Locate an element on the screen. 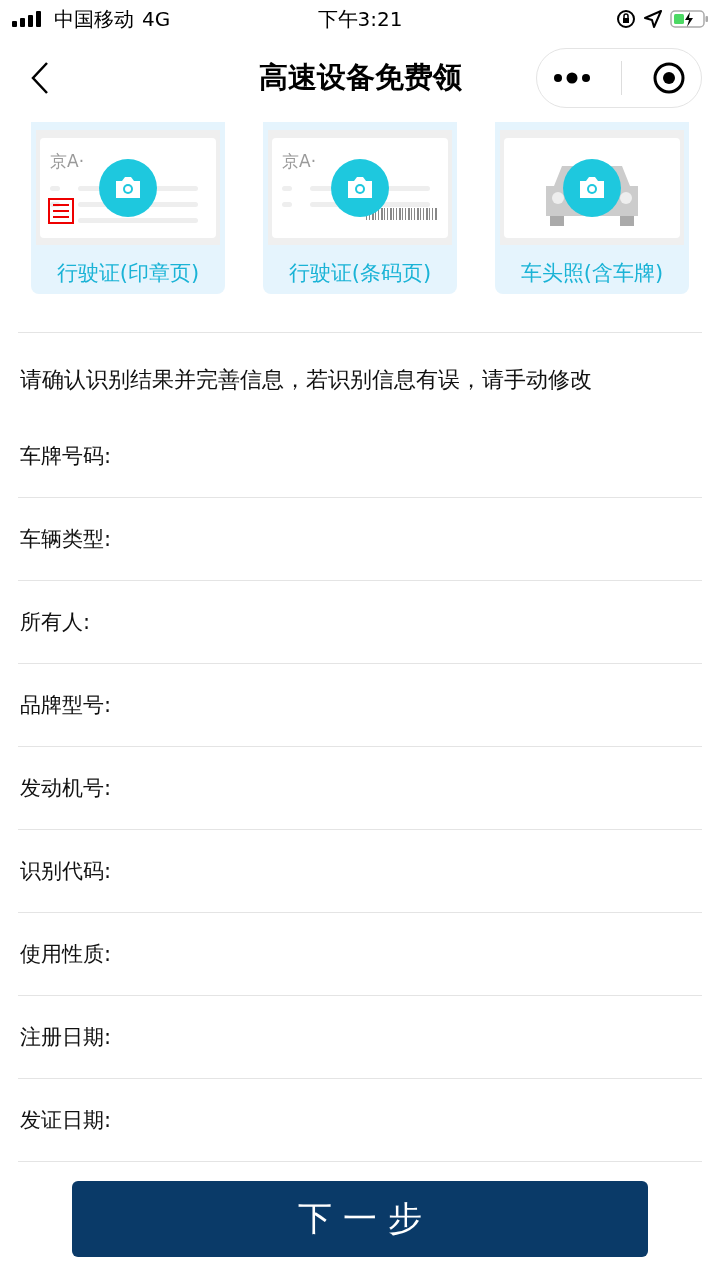  field-label: 车牌号码: is located at coordinates (65, 456).